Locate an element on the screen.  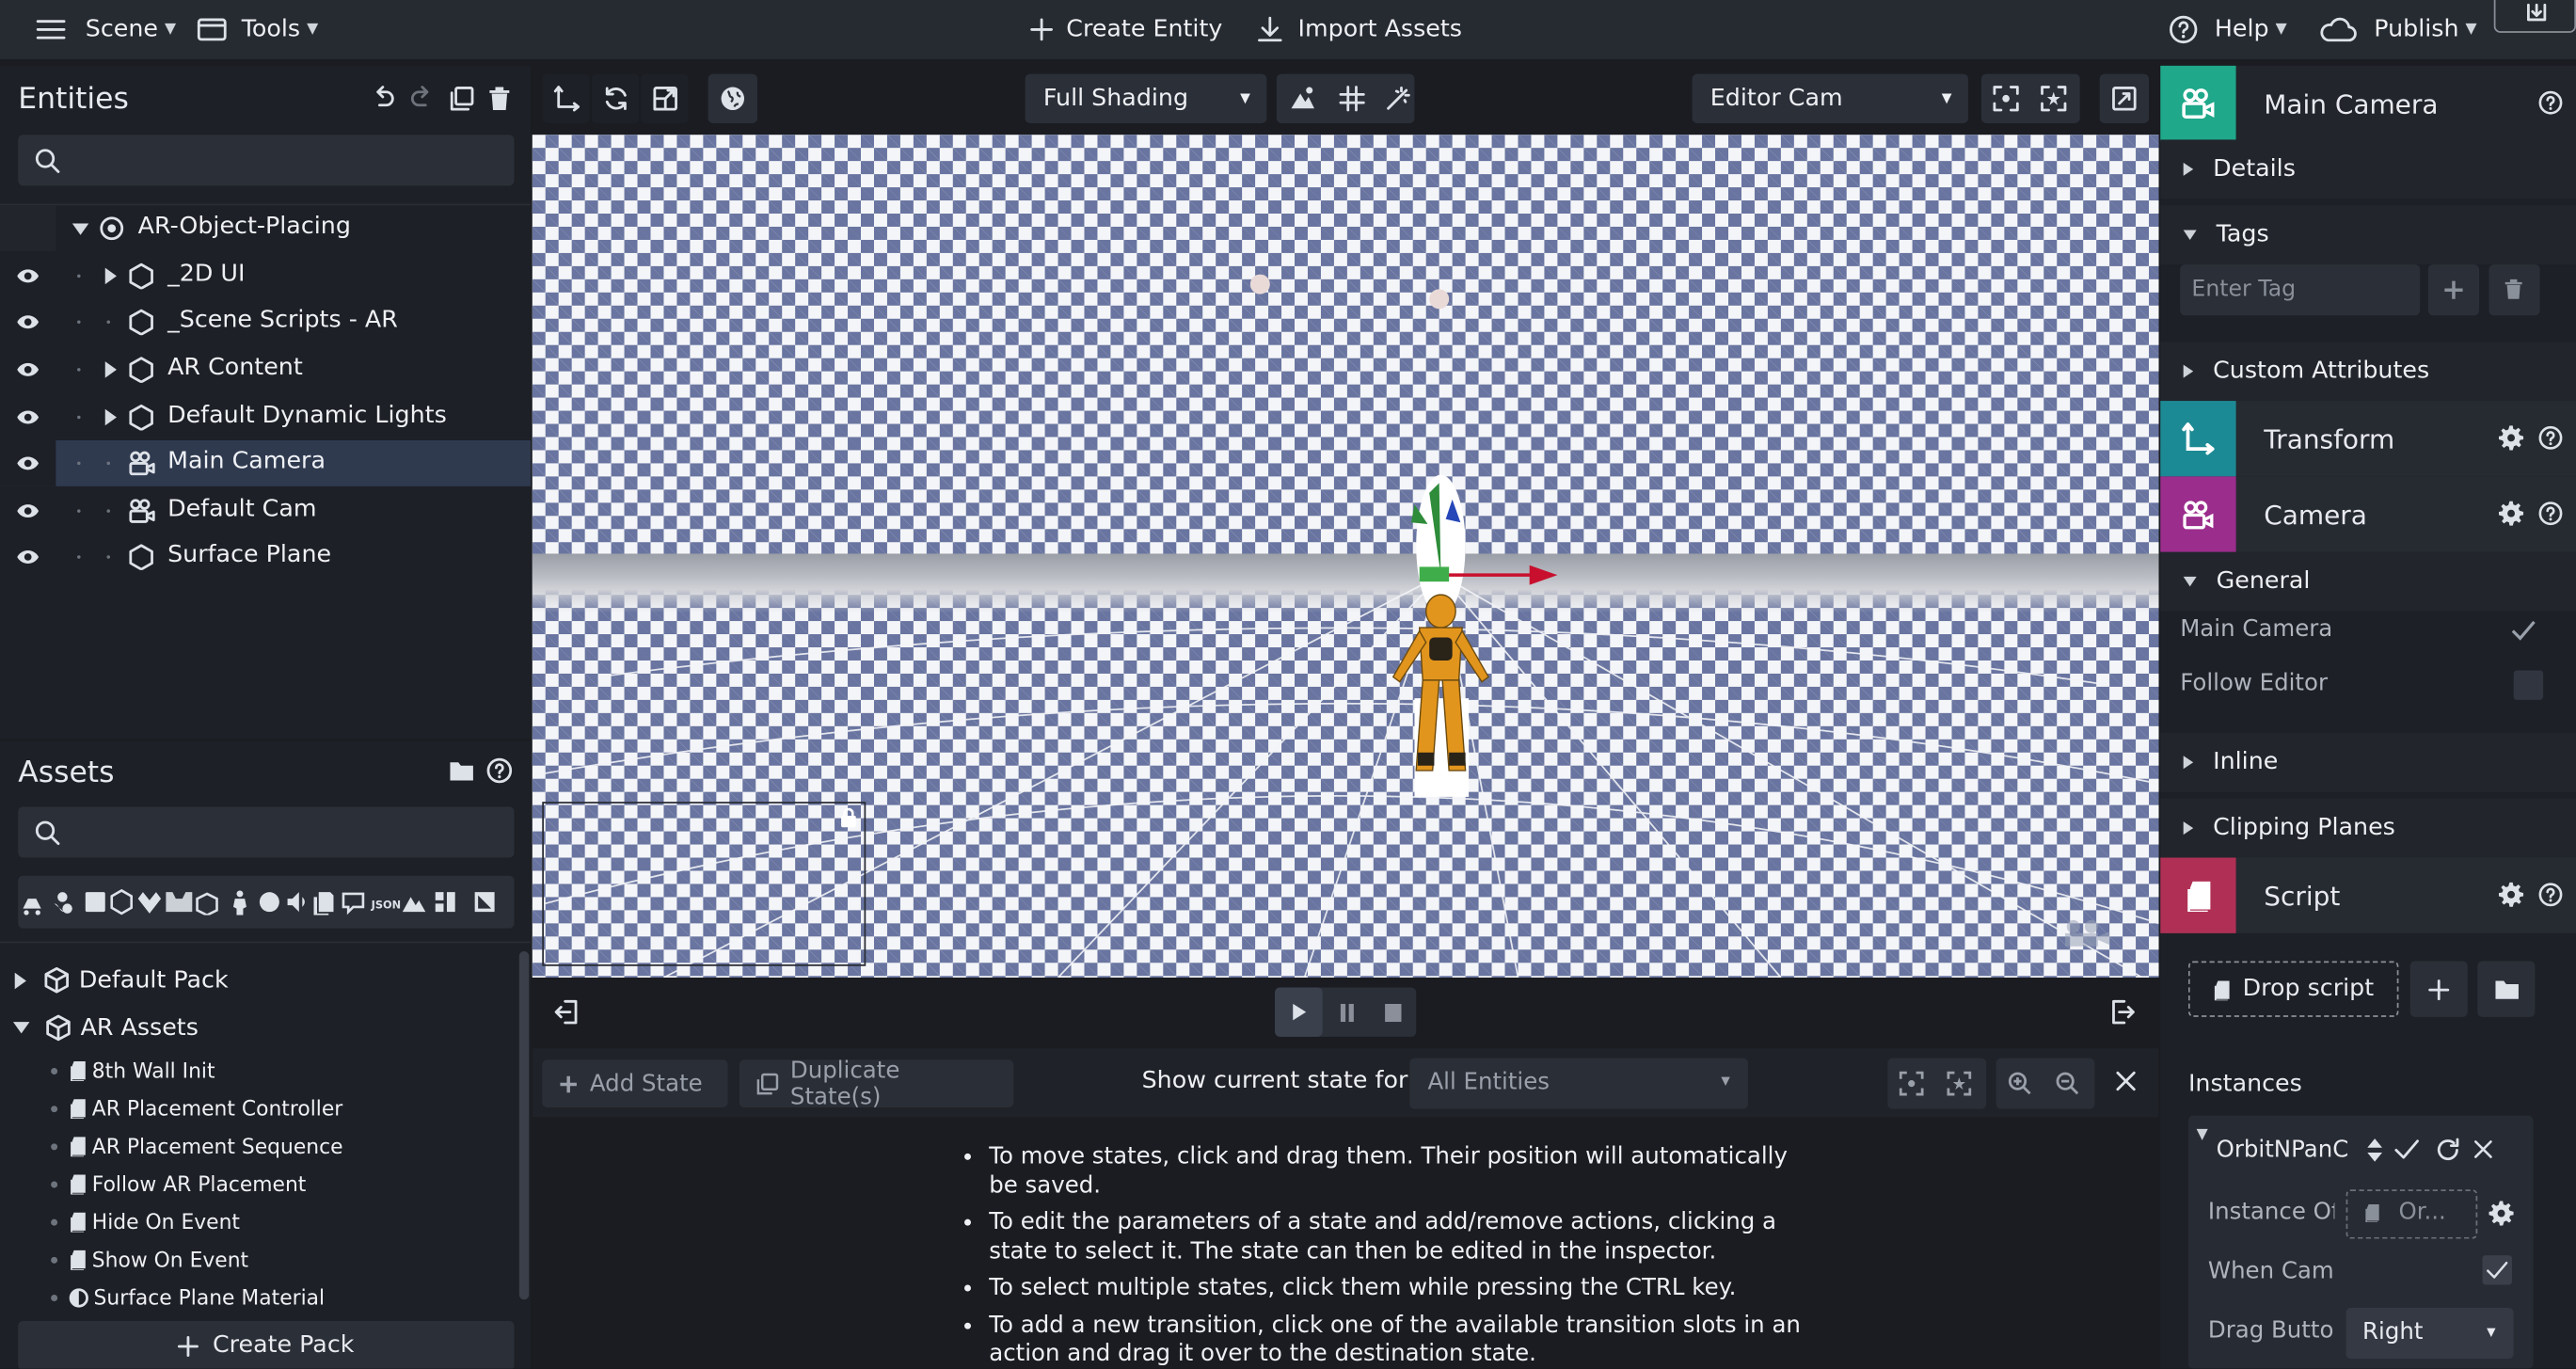
add-script-button is located at coordinates (2438, 989).